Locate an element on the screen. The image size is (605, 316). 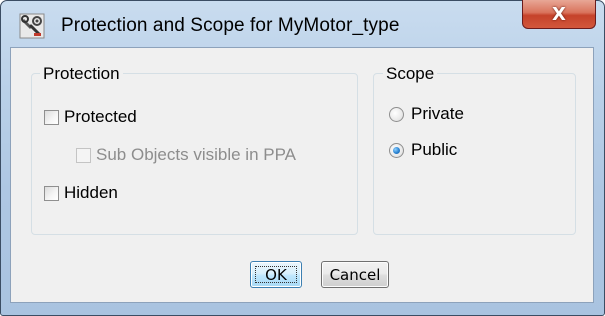
sub-objects-label: Sub Objects visible in PPA is located at coordinates (196, 154).